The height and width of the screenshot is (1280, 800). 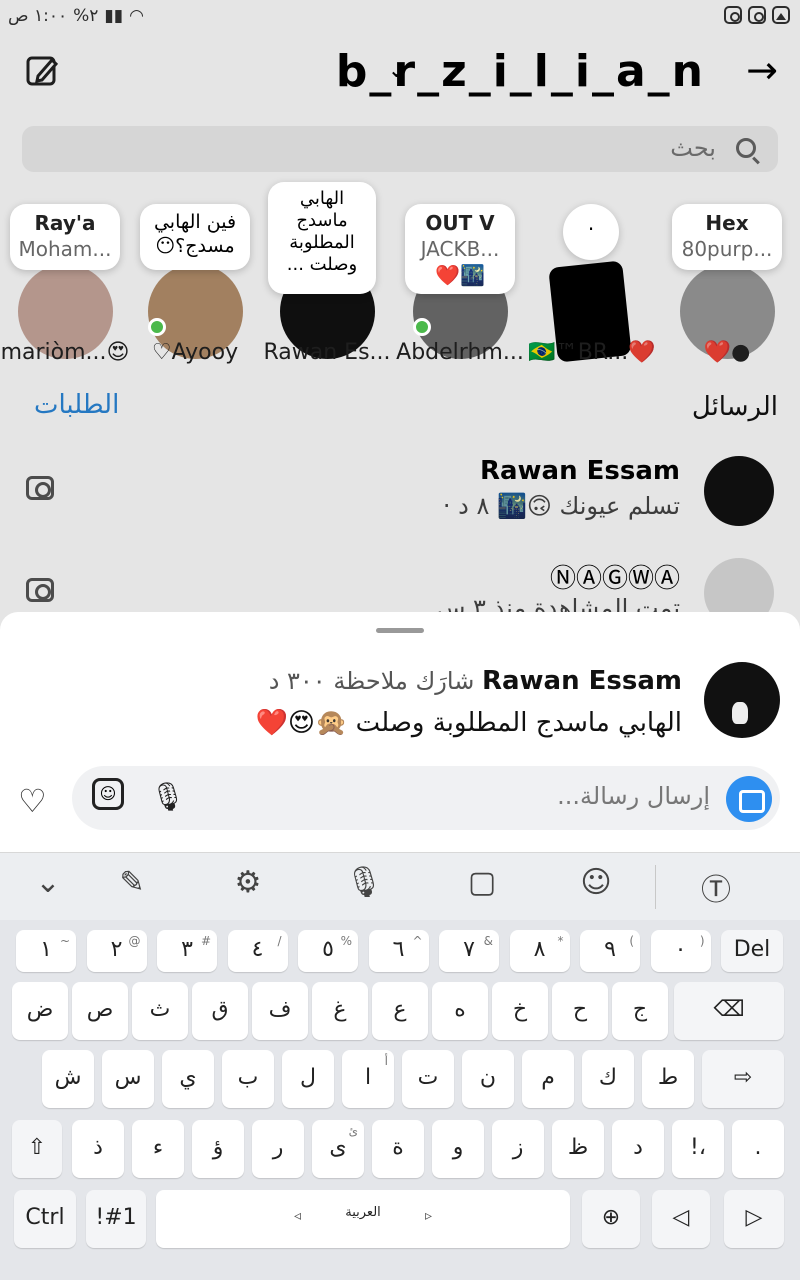 I want to click on note-bubble: فين الهابي مسدج؟😶, so click(x=195, y=237).